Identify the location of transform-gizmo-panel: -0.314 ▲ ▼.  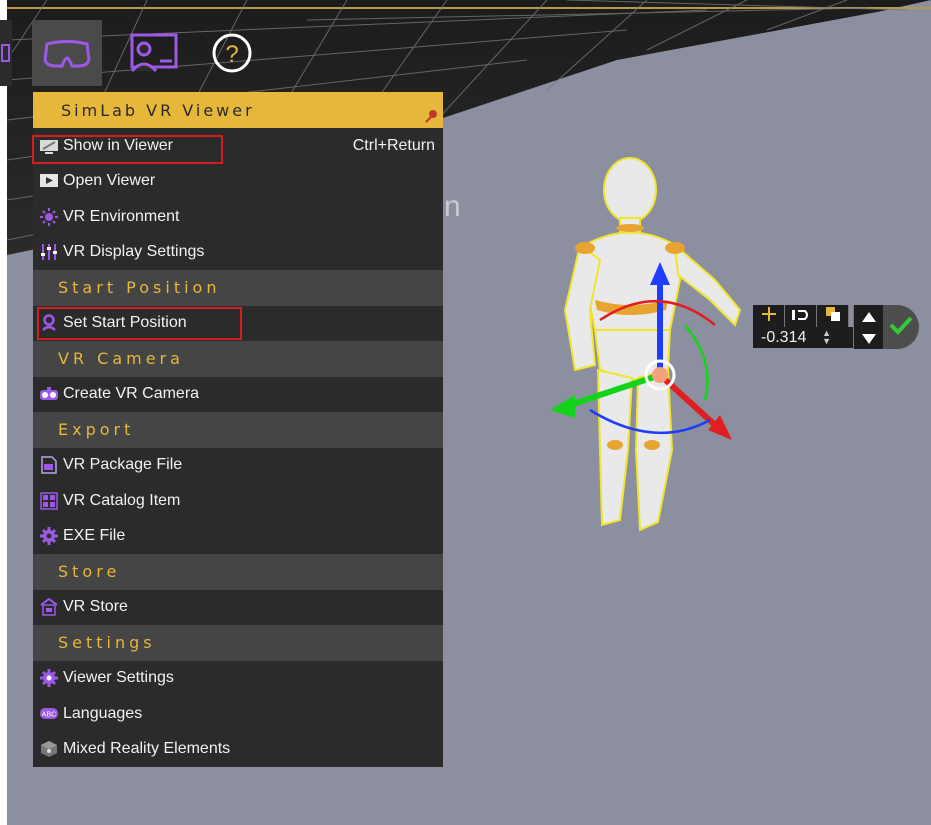
(818, 327).